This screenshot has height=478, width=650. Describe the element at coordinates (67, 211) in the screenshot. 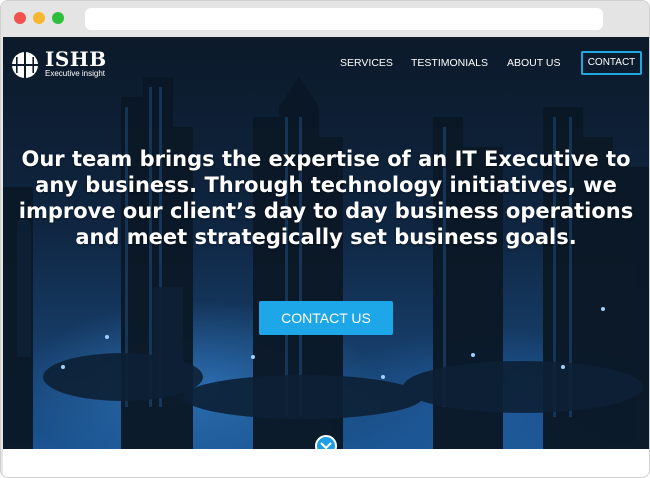

I see `headline-emphasis-improve: improve` at that location.